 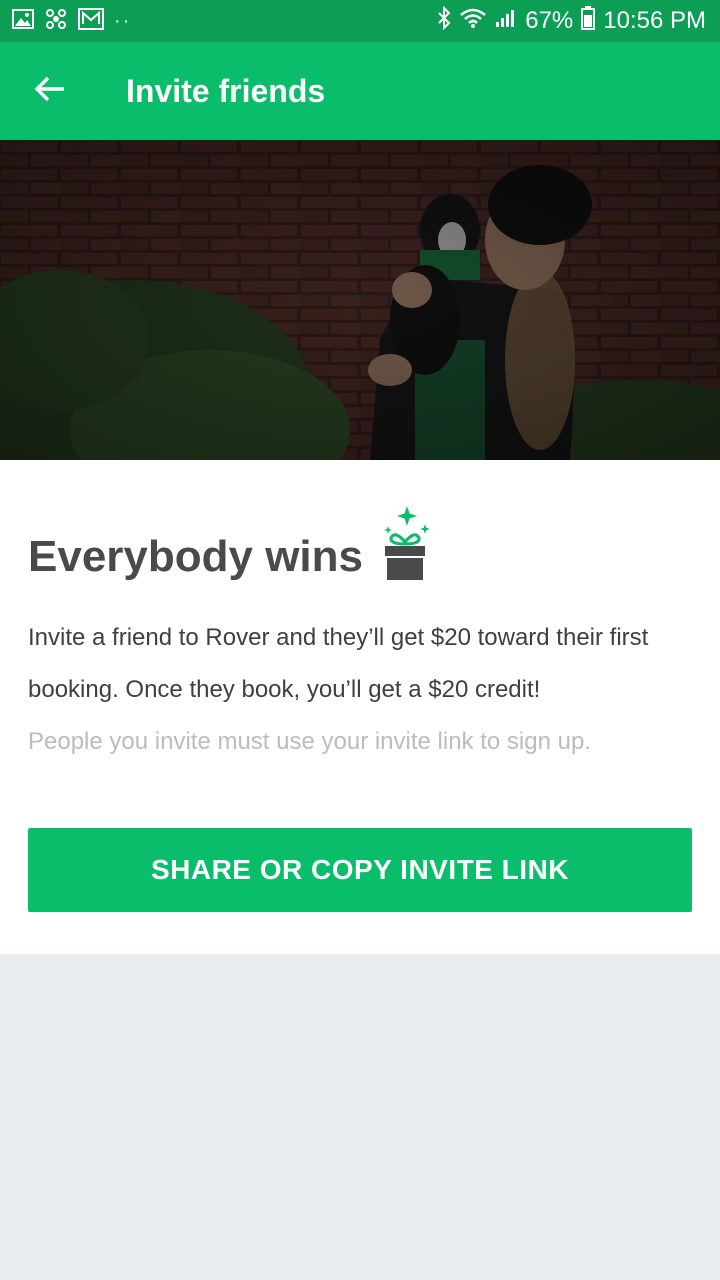 I want to click on wifi-icon, so click(x=473, y=21).